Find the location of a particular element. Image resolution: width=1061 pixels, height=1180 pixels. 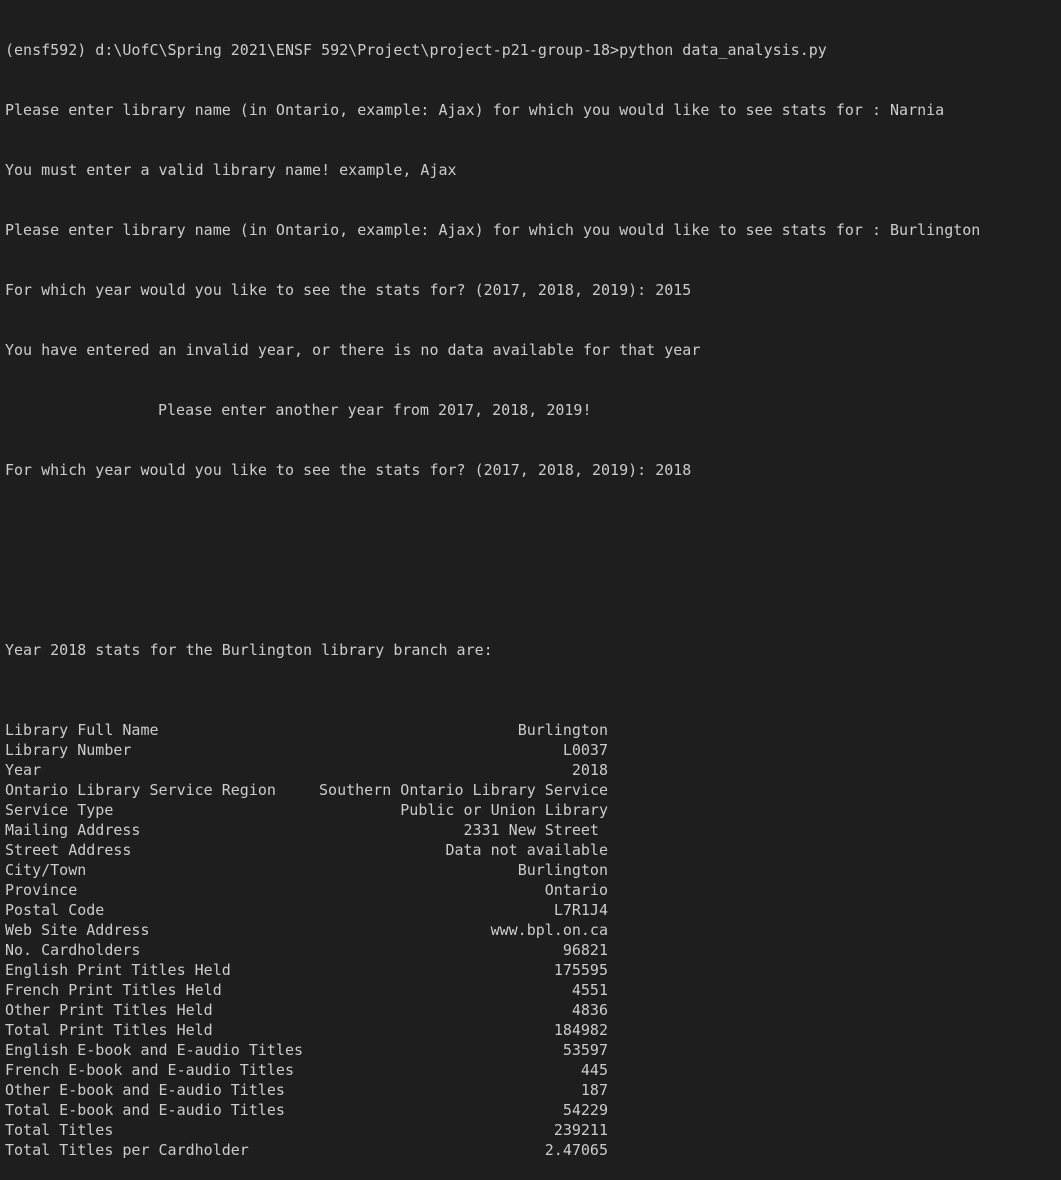

stat-row: English E-book and E-audio Titles 53597 is located at coordinates (533, 1050).